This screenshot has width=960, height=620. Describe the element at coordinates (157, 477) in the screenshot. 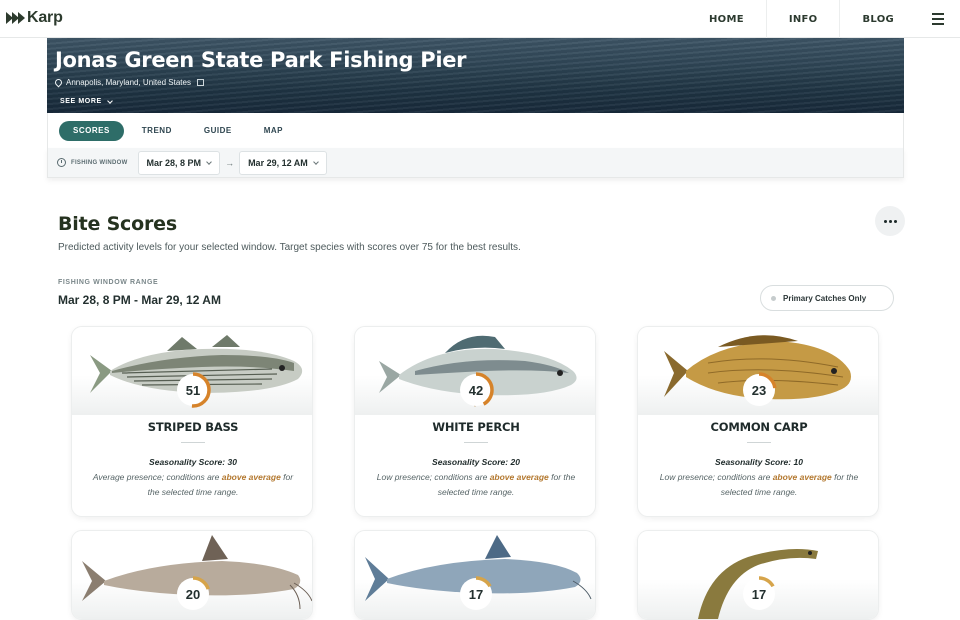

I see `note-text: Average presence; conditions are` at that location.